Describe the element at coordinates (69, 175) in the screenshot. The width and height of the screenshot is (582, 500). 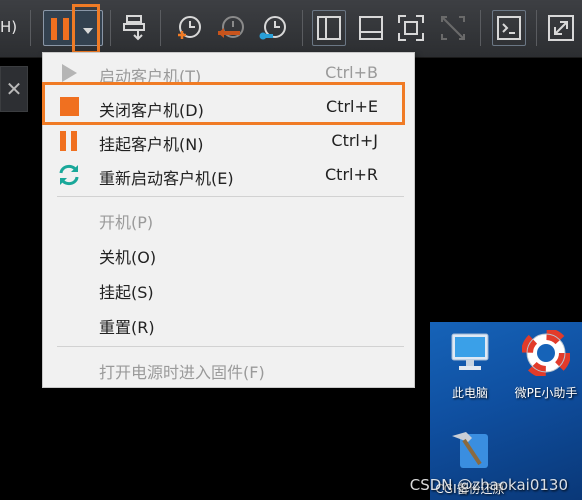
I see `restart-icon` at that location.